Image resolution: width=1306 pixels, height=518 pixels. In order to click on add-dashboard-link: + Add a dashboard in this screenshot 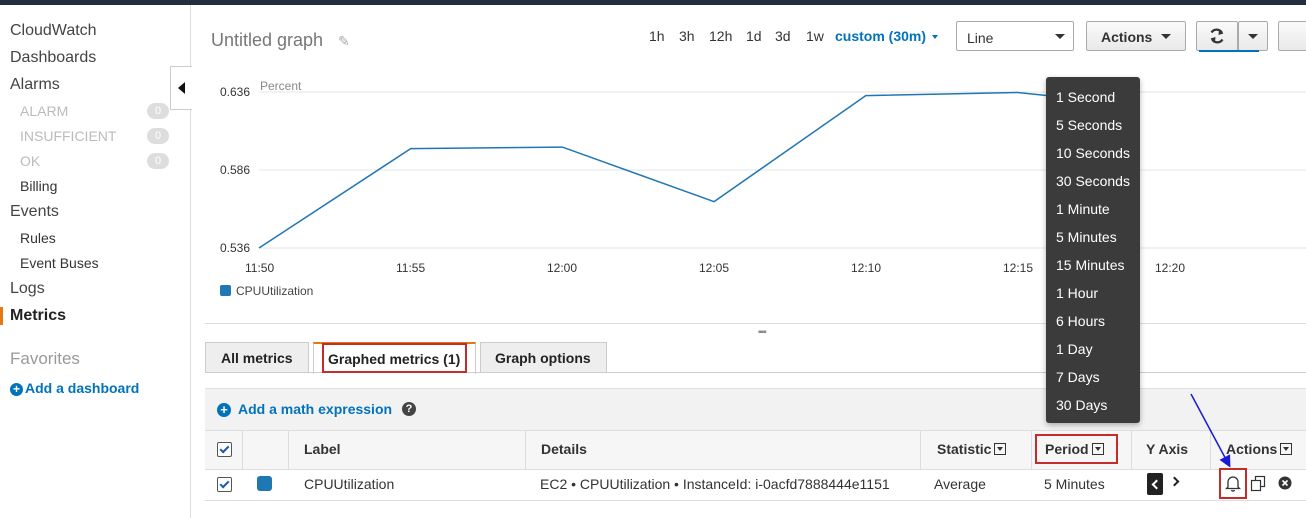, I will do `click(74, 388)`.